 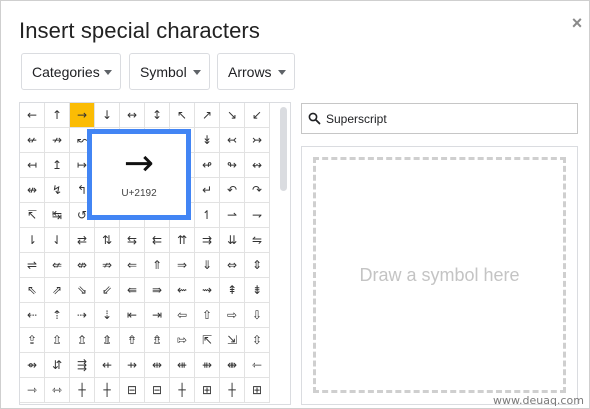 I want to click on character-cell: ⇳, so click(x=257, y=340).